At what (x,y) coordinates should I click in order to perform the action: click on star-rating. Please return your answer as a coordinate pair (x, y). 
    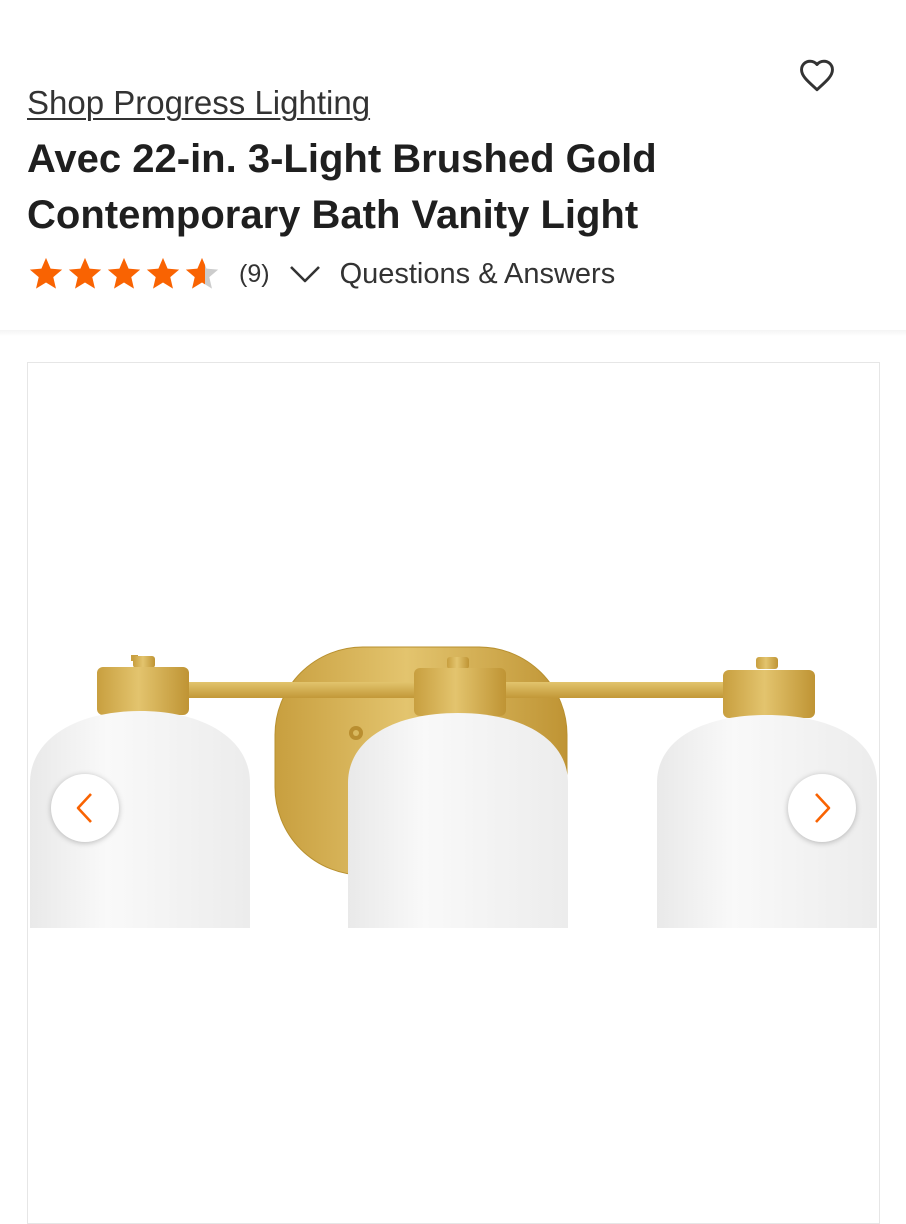
    Looking at the image, I should click on (124, 274).